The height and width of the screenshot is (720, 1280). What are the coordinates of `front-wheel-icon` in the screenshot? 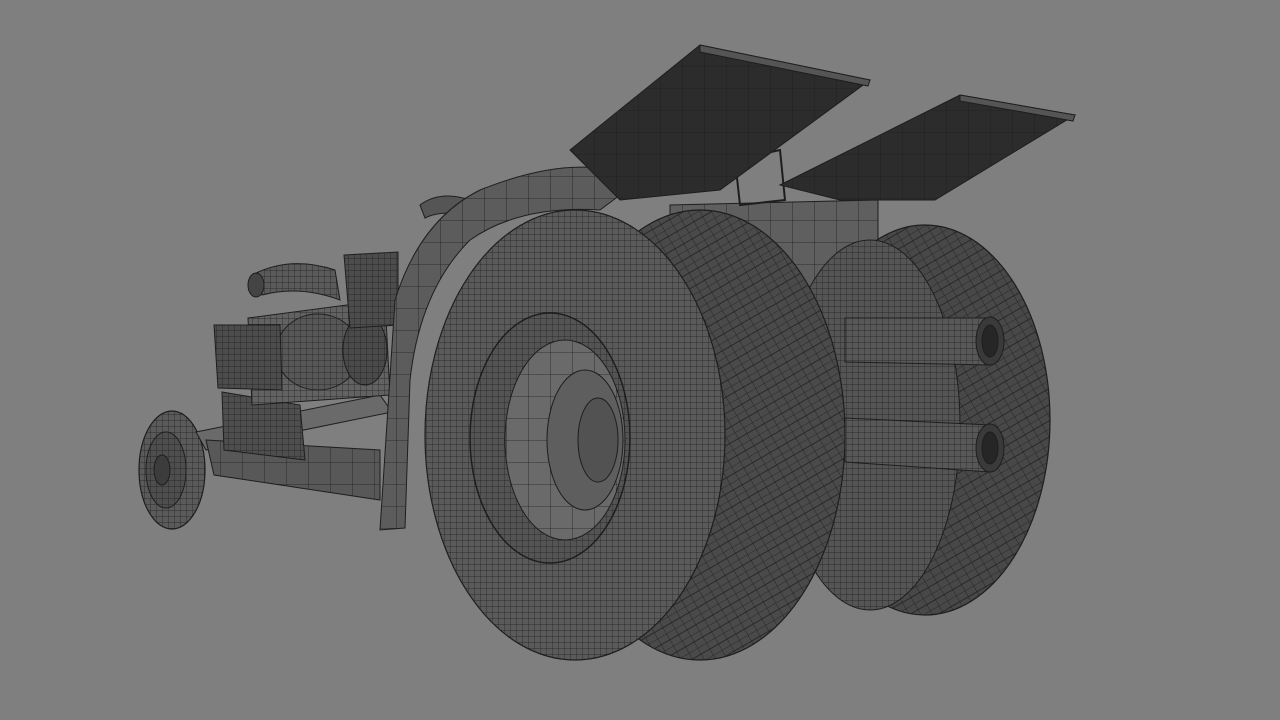 It's located at (172, 470).